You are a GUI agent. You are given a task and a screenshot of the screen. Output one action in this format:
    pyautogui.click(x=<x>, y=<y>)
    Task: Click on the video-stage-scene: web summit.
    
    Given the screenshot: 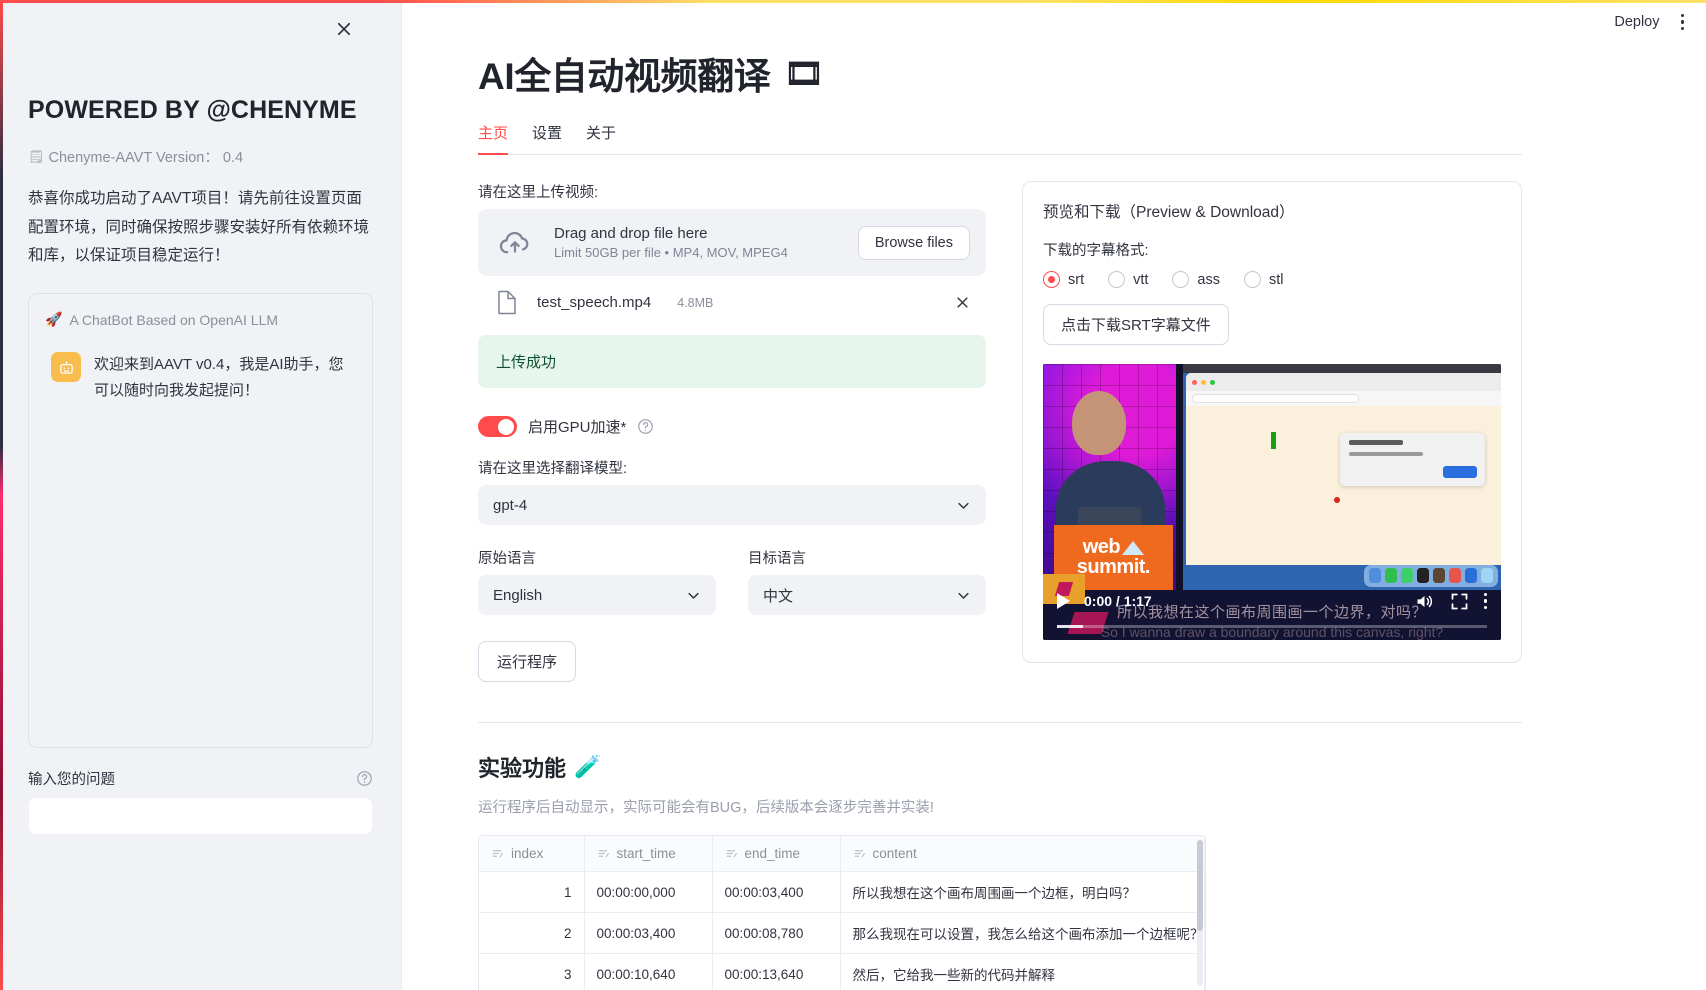 What is the action you would take?
    pyautogui.click(x=1109, y=477)
    